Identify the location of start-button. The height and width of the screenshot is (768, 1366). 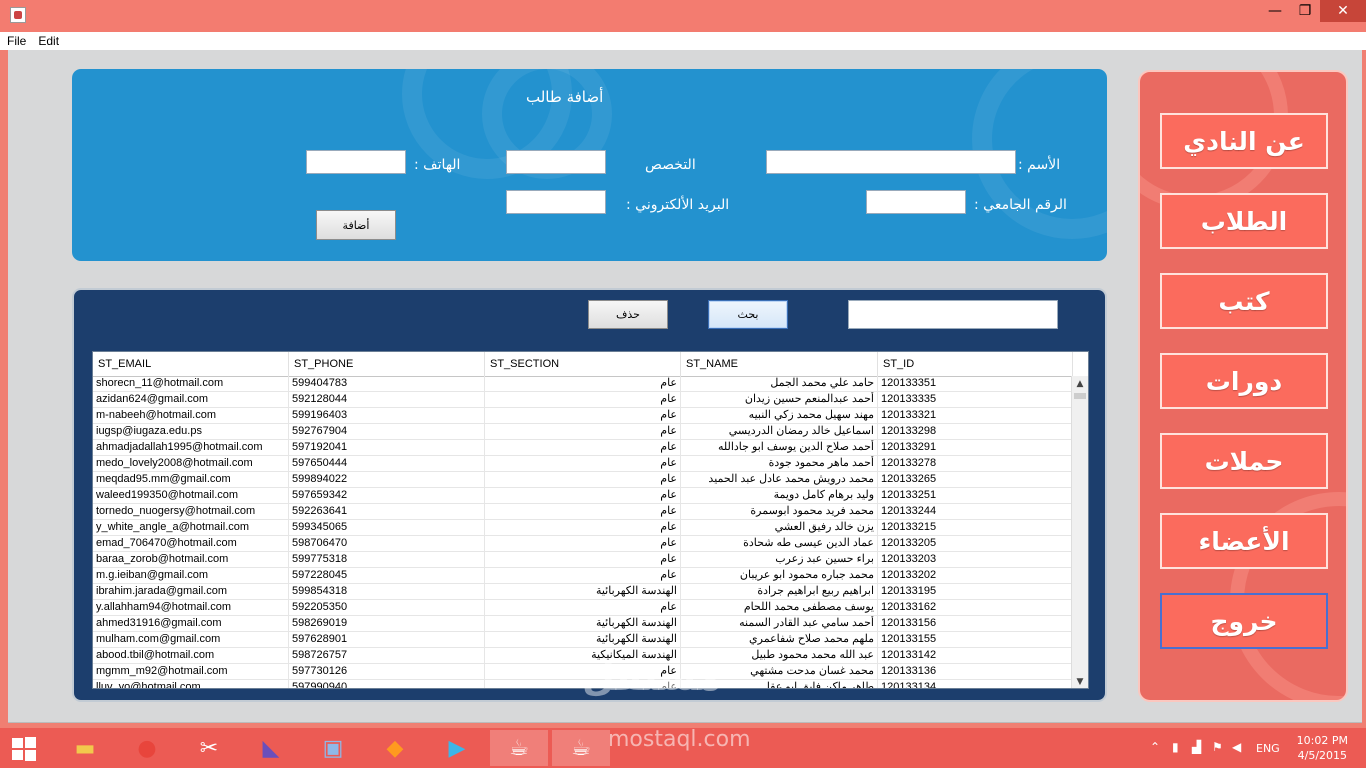
(25, 749).